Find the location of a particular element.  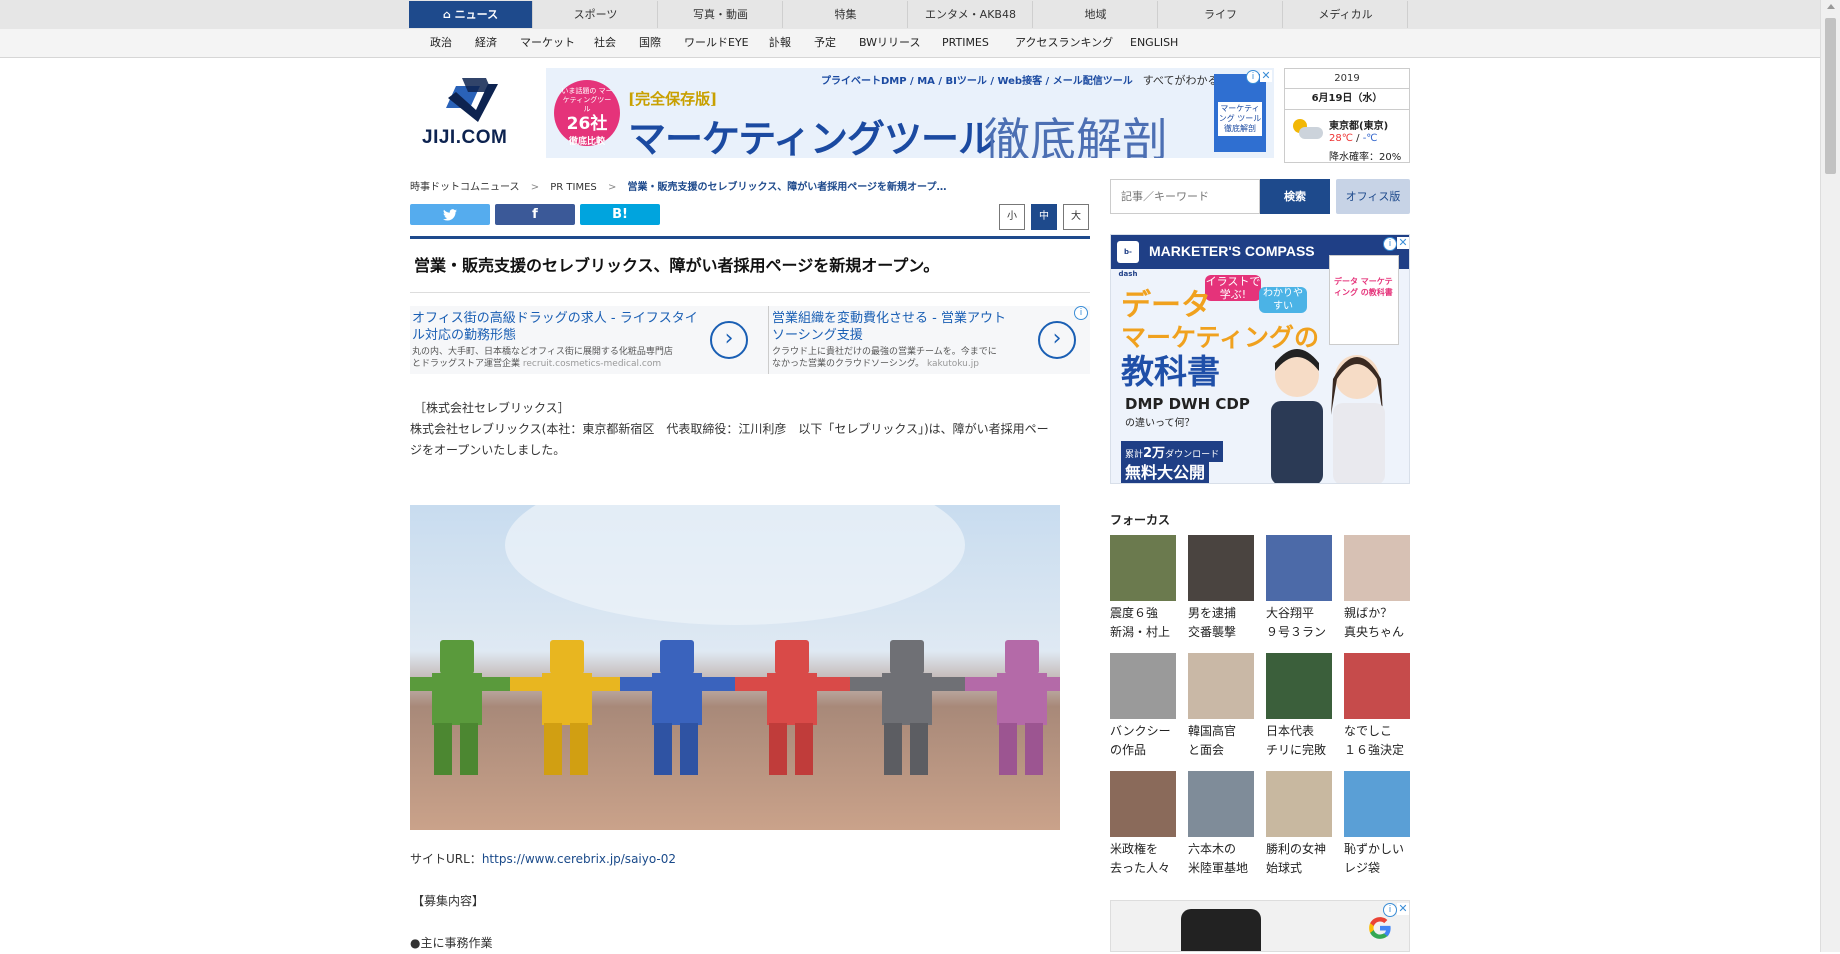

breadcrumb-prtimes: PR TIMES is located at coordinates (573, 187).